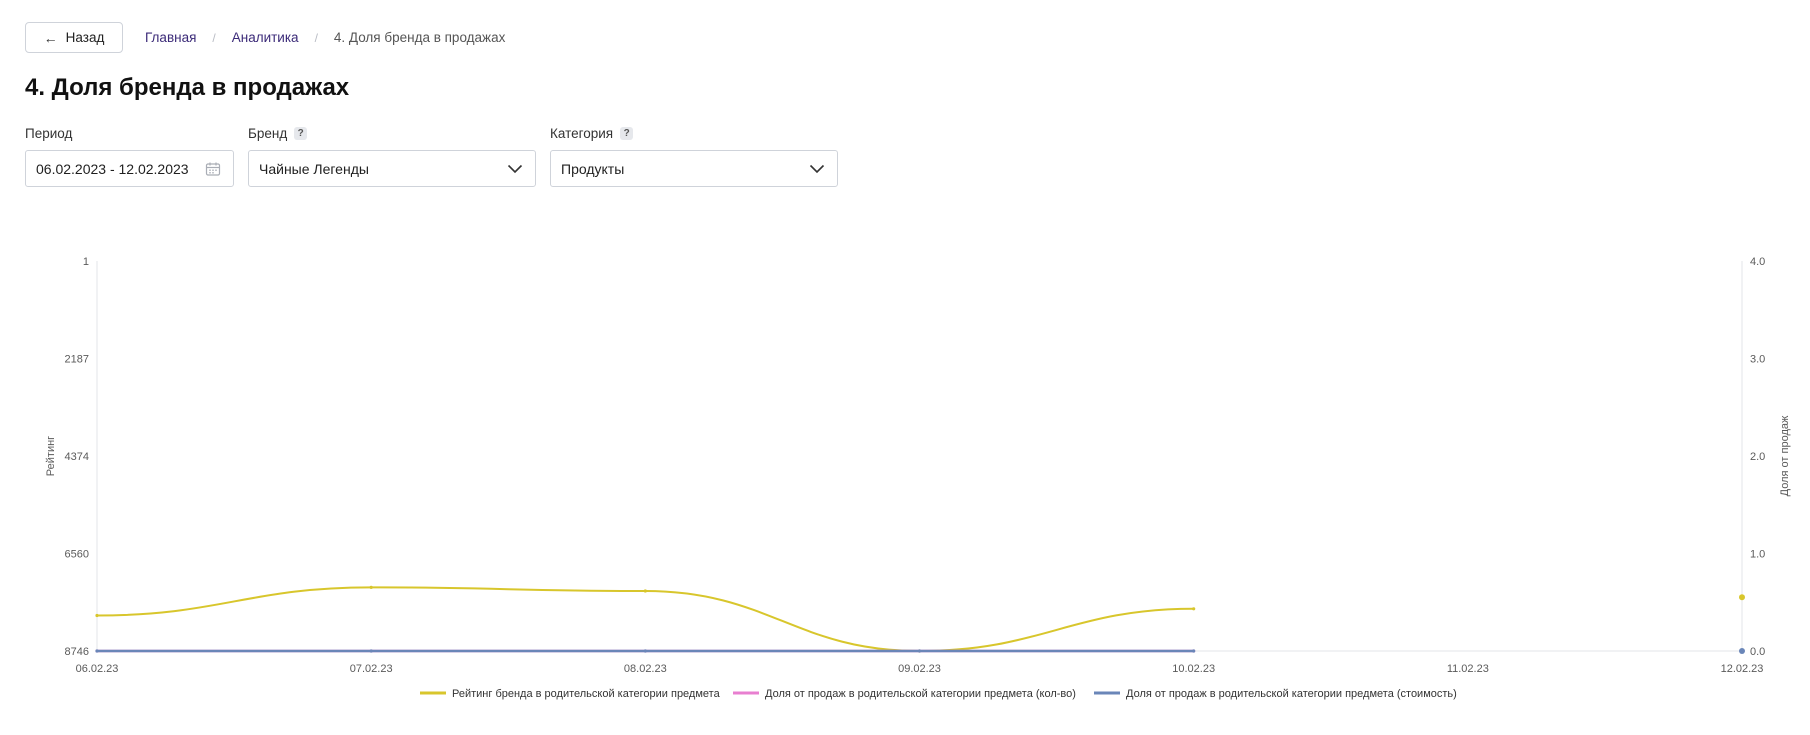 The width and height of the screenshot is (1810, 735). Describe the element at coordinates (919, 669) in the screenshot. I see `x-tick-label: 09.02.23` at that location.